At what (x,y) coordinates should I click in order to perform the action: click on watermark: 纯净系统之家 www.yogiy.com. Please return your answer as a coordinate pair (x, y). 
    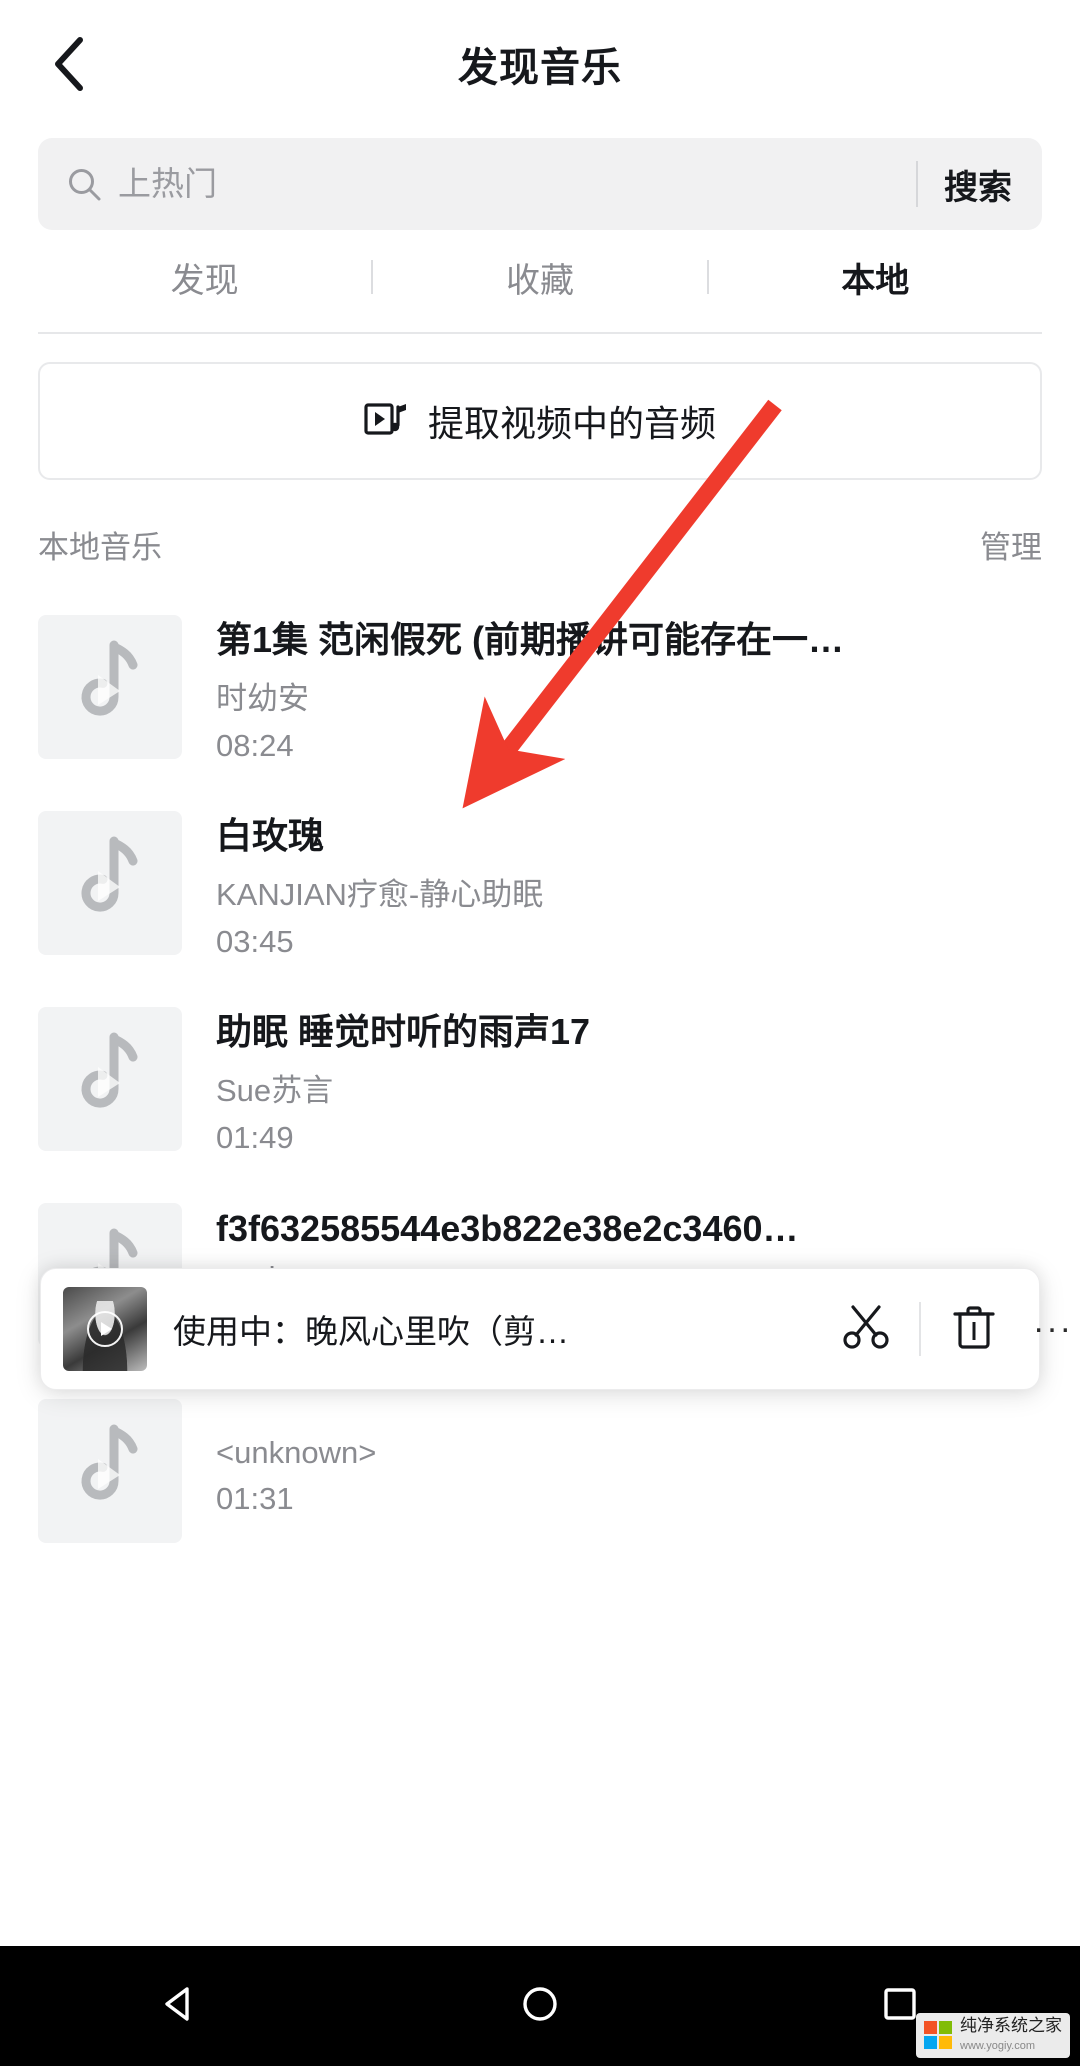
    Looking at the image, I should click on (993, 2035).